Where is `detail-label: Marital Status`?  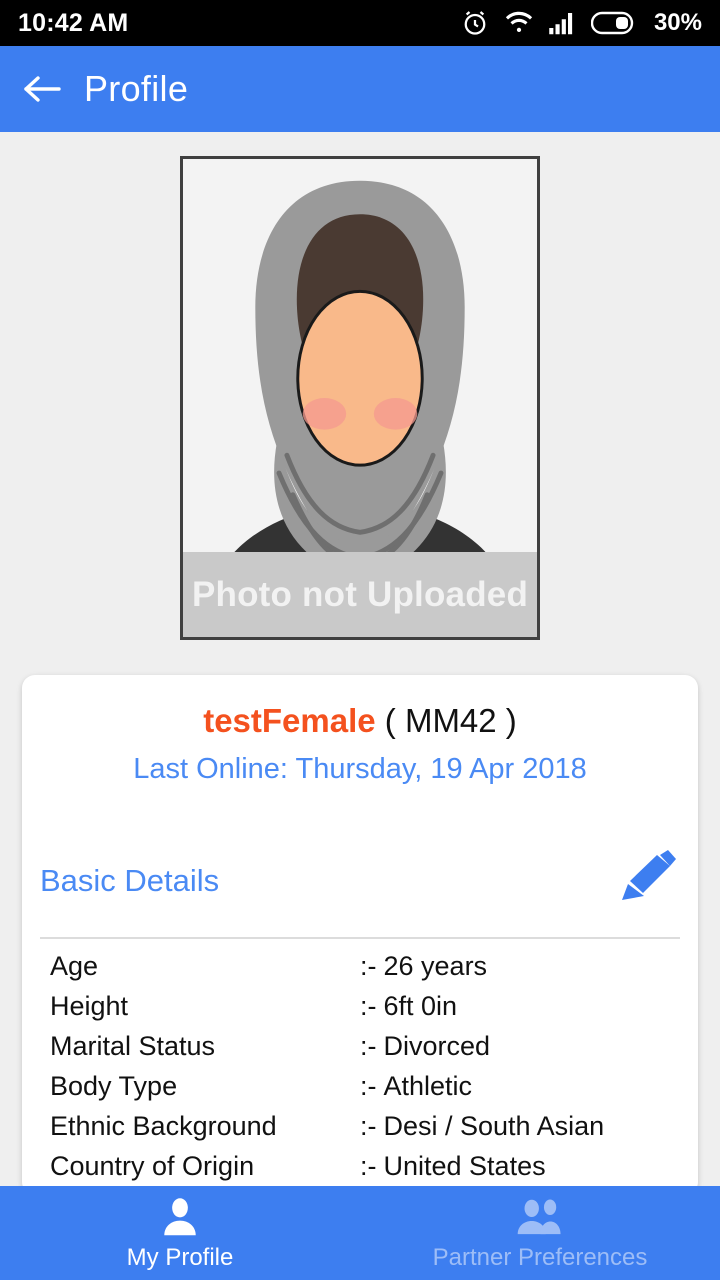 detail-label: Marital Status is located at coordinates (133, 1045).